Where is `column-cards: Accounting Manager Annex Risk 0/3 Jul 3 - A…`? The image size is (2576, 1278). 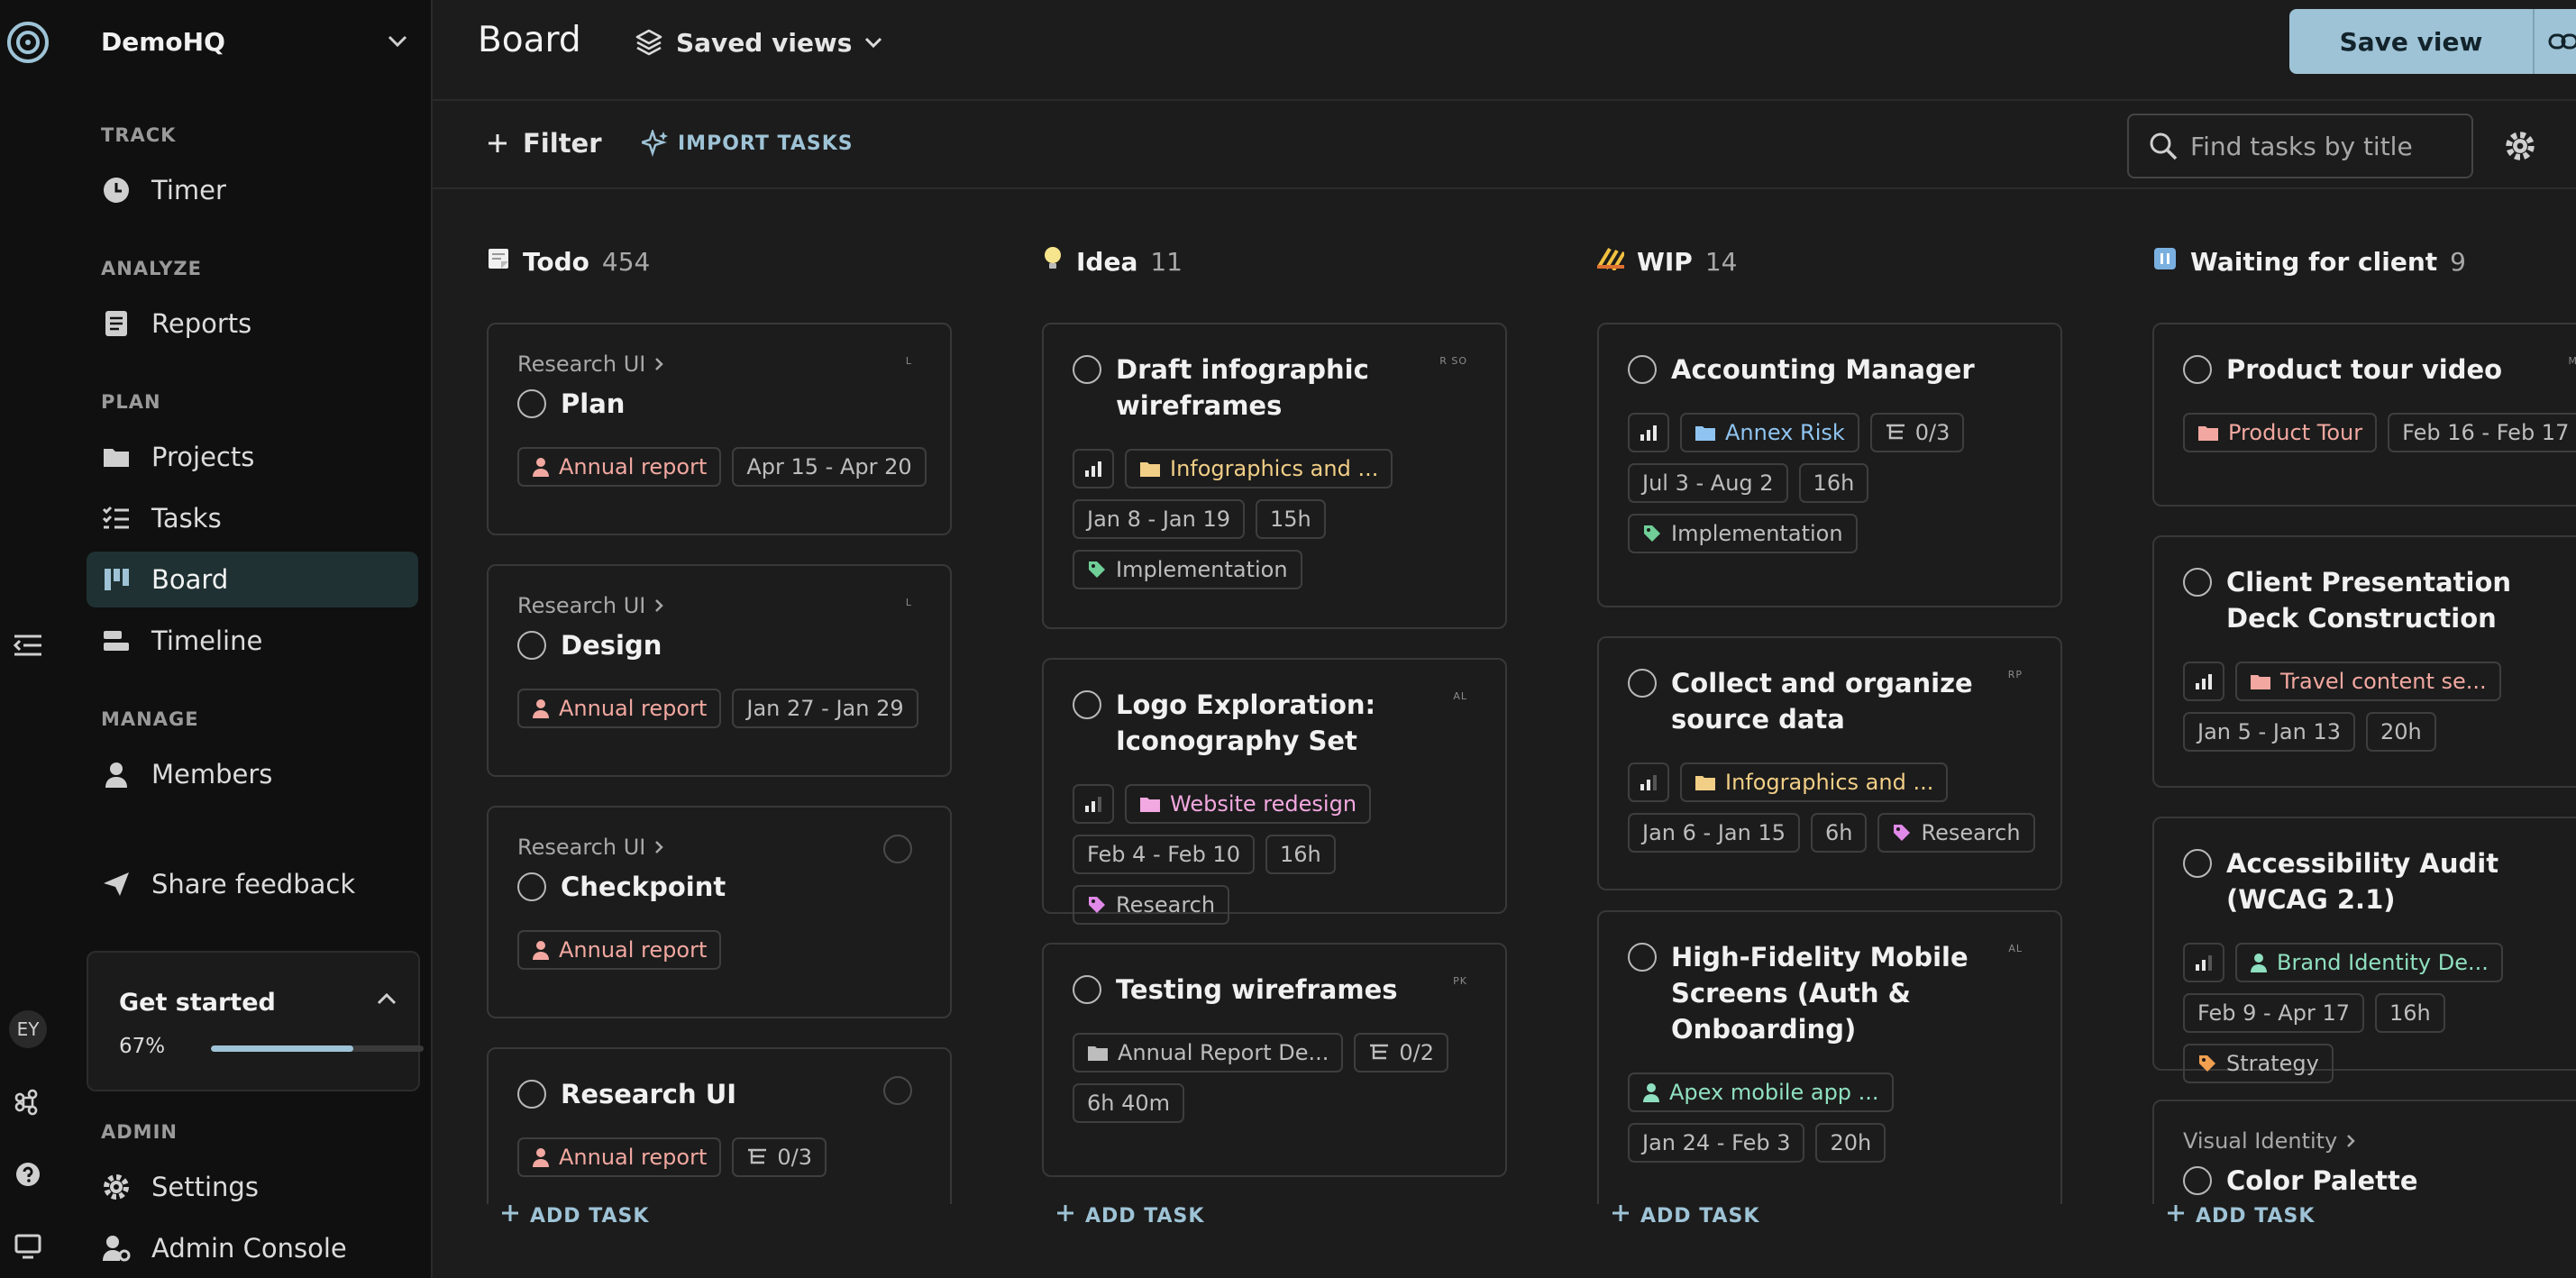 column-cards: Accounting Manager Annex Risk 0/3 Jul 3 - A… is located at coordinates (1829, 763).